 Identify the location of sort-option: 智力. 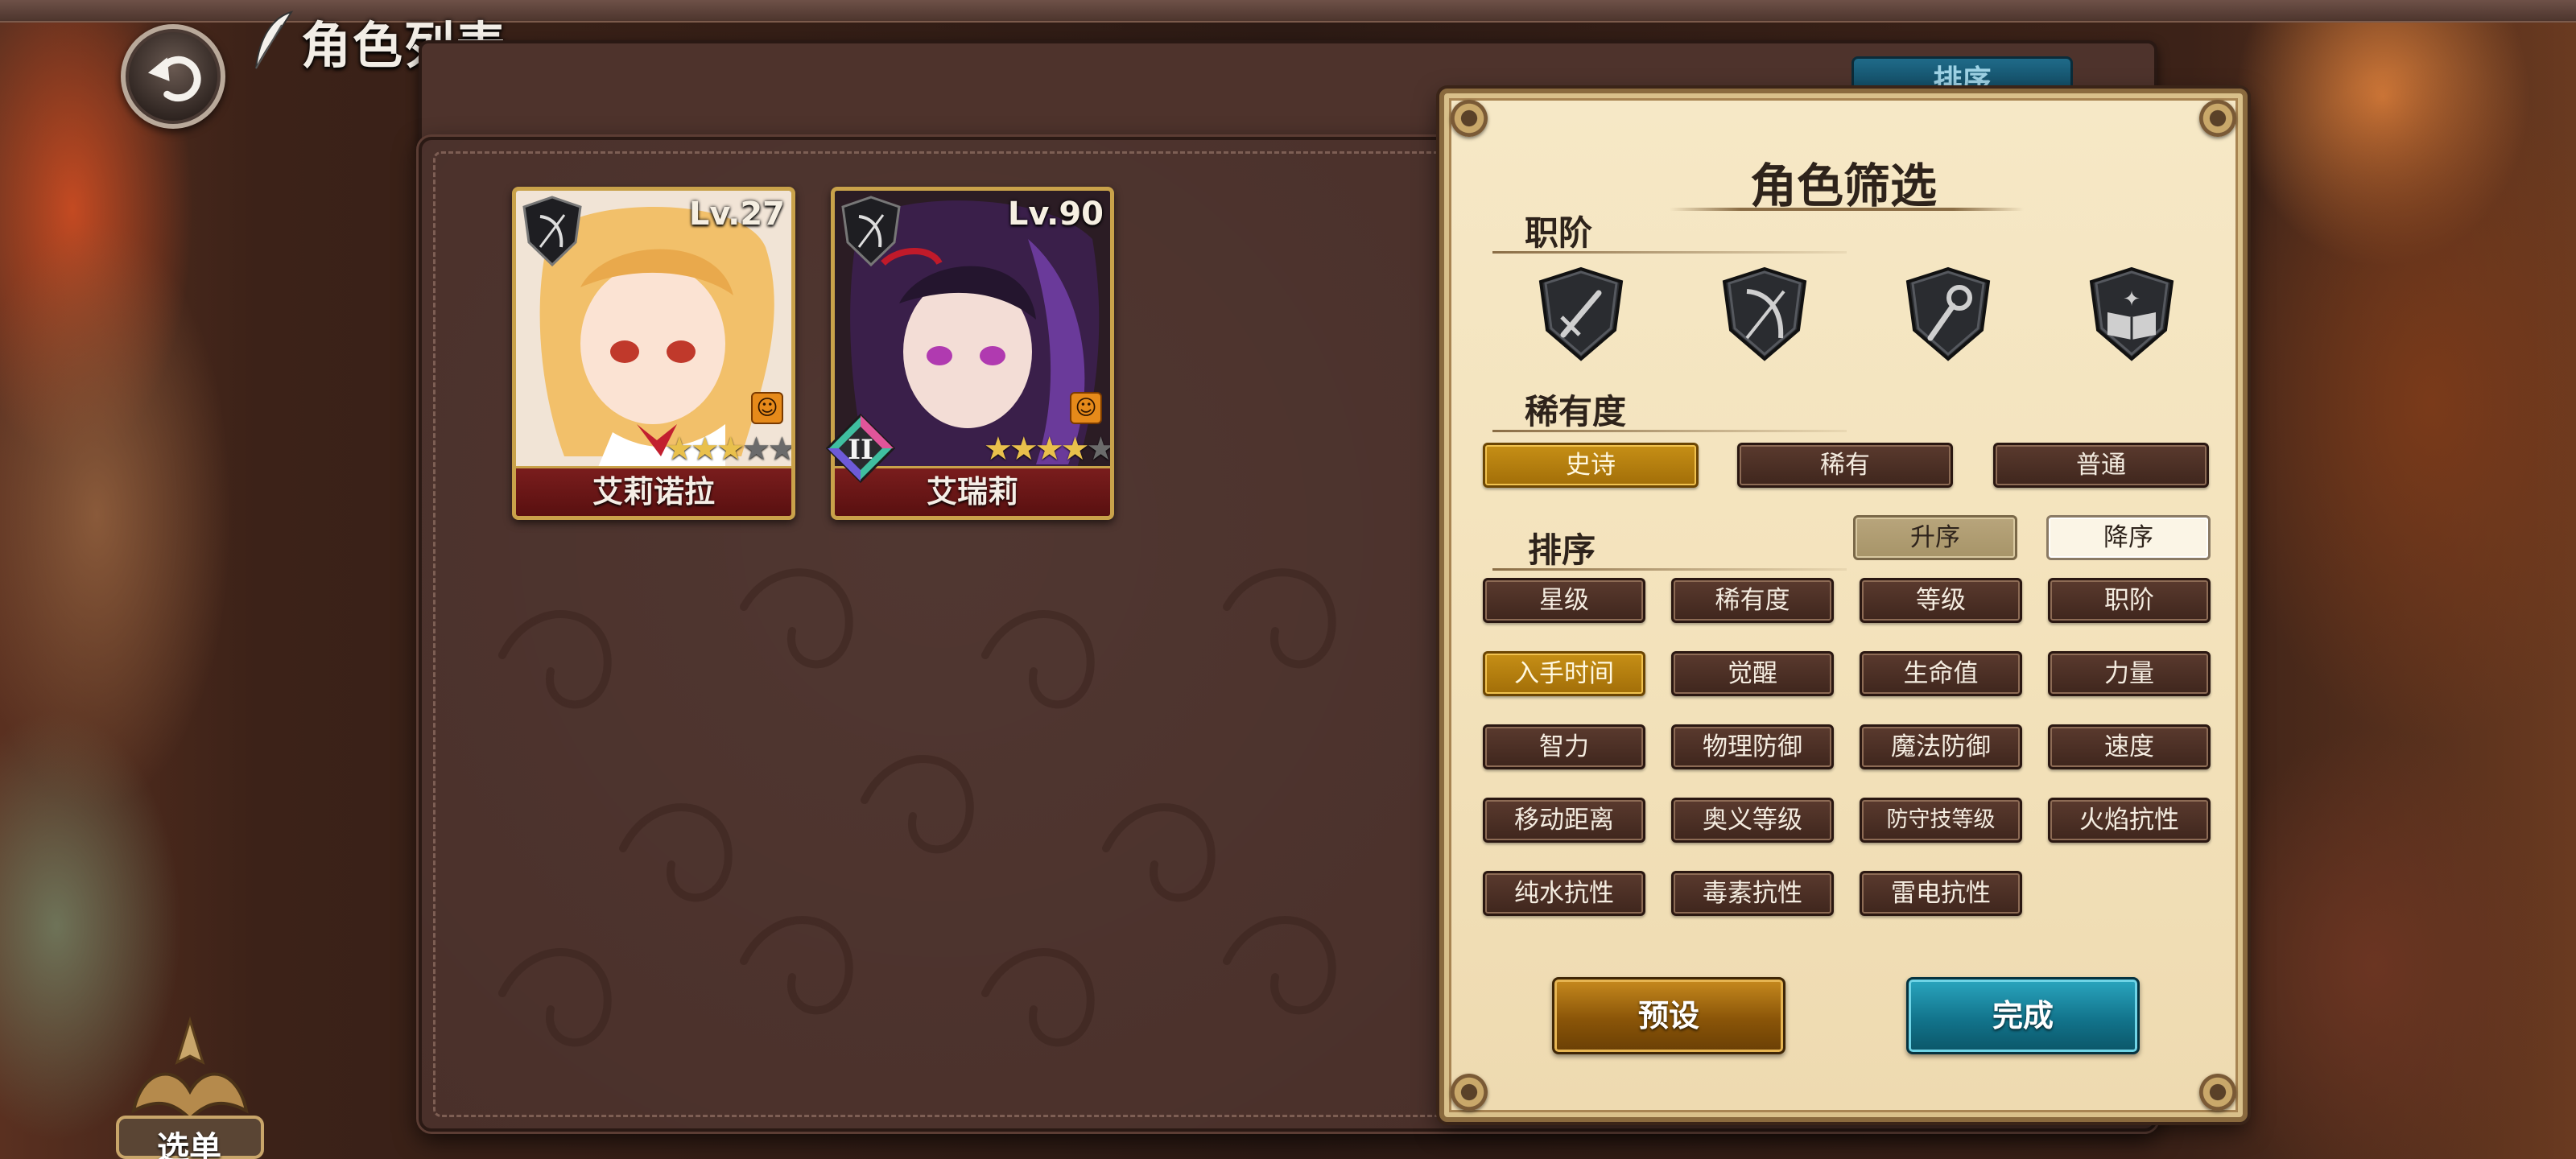
(1564, 746).